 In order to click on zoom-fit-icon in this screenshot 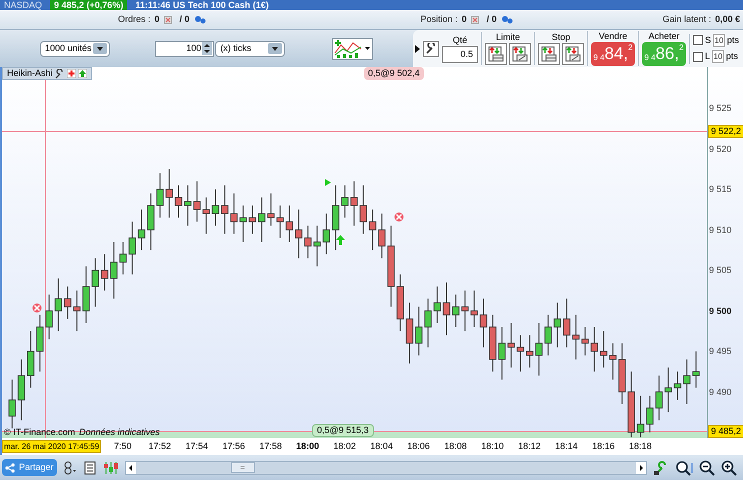, I will do `click(683, 468)`.